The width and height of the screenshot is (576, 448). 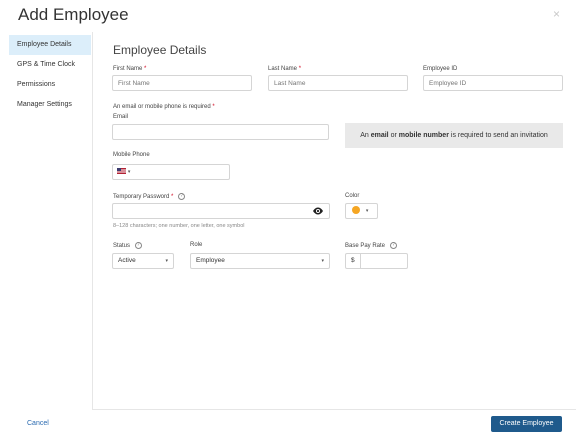 What do you see at coordinates (352, 196) in the screenshot?
I see `color-label: Color` at bounding box center [352, 196].